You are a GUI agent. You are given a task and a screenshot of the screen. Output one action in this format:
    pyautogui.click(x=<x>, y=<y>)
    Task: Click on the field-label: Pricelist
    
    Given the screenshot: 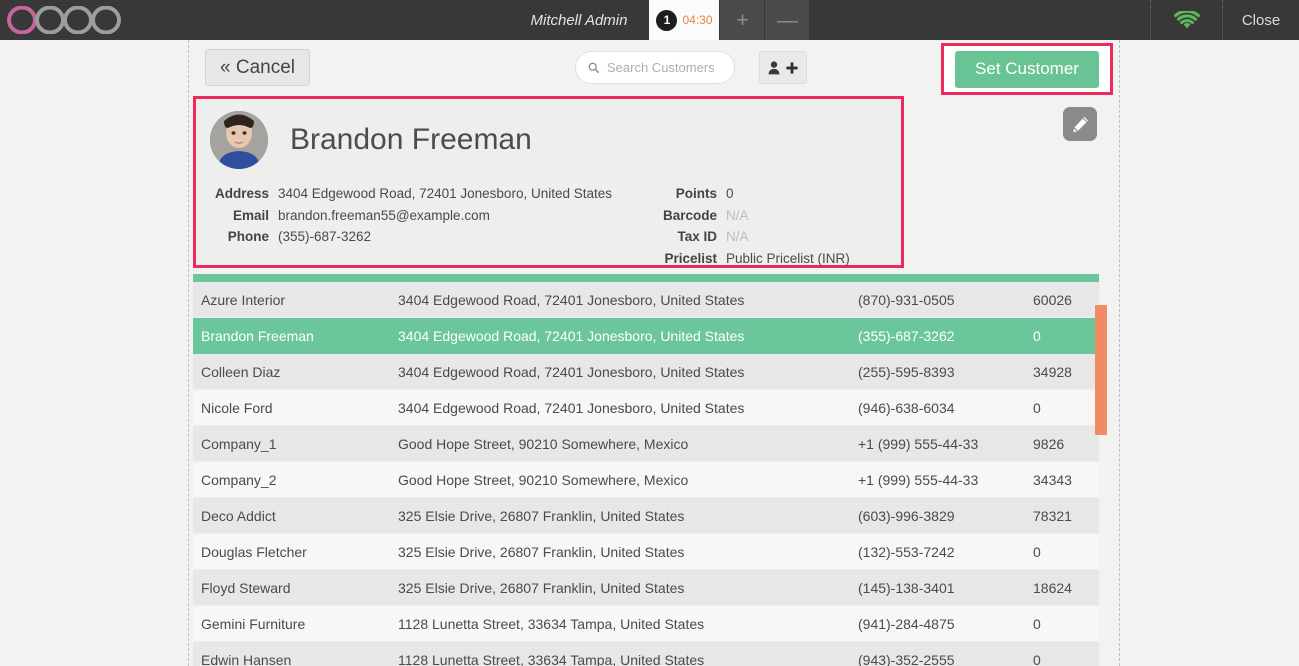 What is the action you would take?
    pyautogui.click(x=690, y=258)
    